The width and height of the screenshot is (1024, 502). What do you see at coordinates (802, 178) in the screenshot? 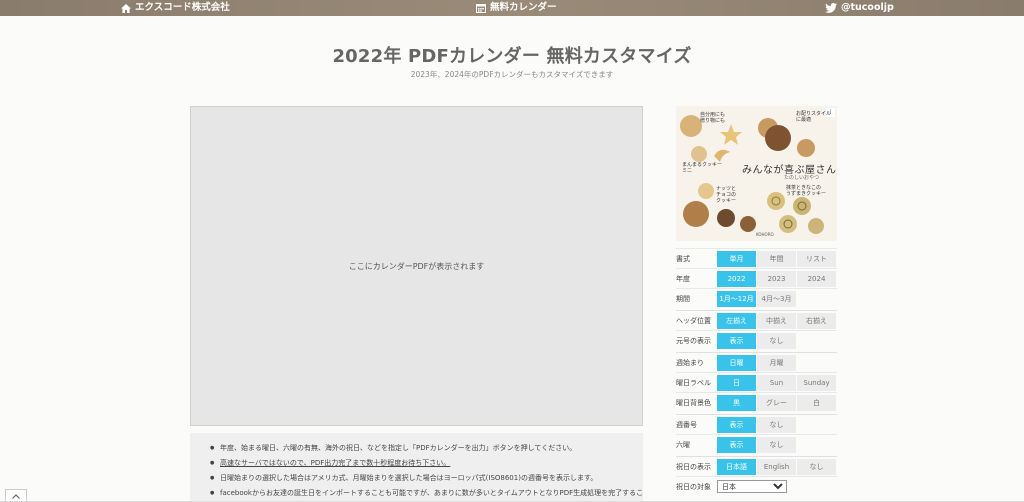
I see `ad-tagline: たのしいおやつ` at bounding box center [802, 178].